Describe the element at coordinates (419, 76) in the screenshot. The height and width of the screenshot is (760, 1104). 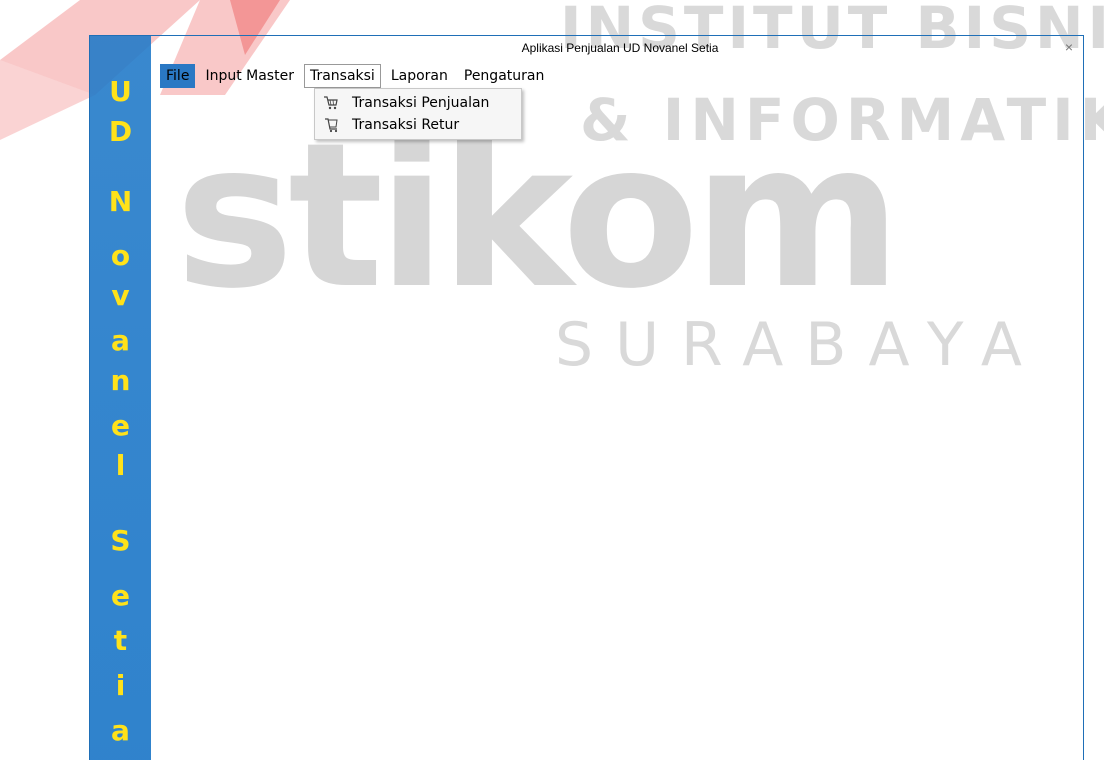
I see `menu-laporan: Laporan` at that location.